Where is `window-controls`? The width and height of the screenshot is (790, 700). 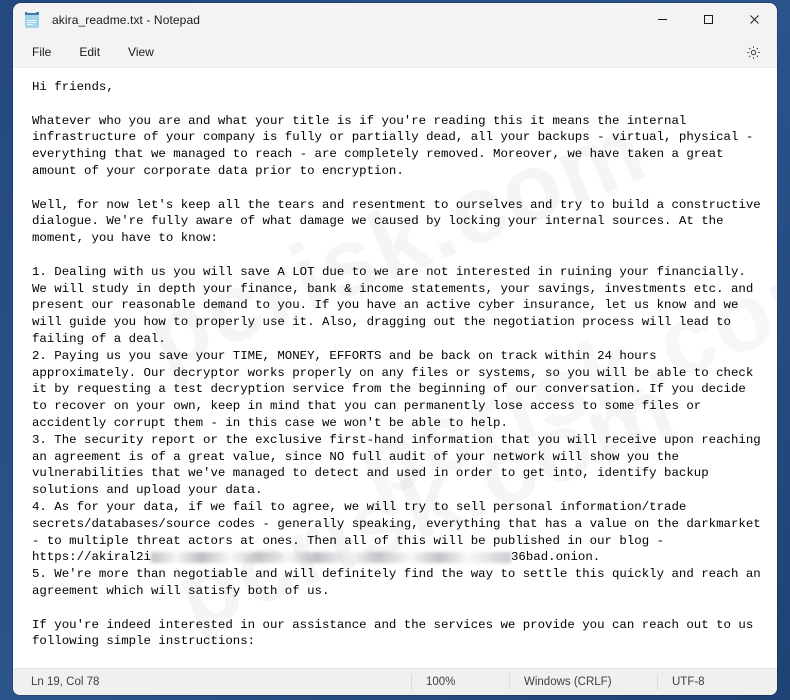
window-controls is located at coordinates (708, 19).